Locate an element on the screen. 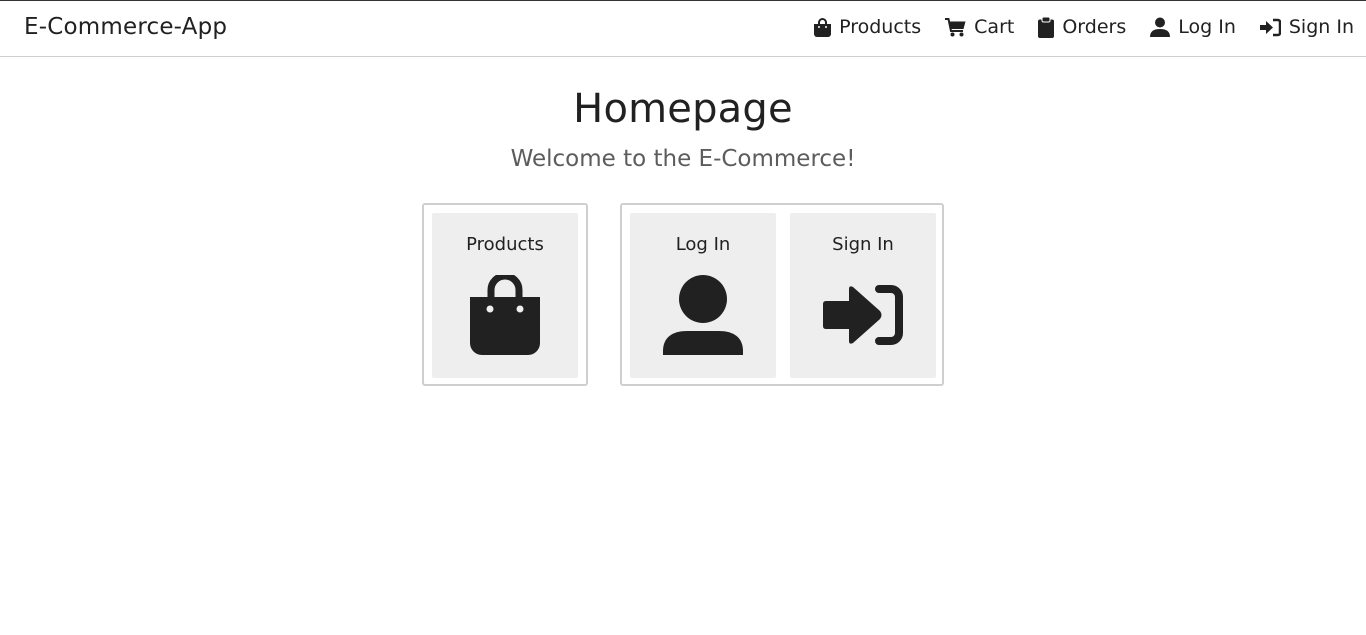 Image resolution: width=1366 pixels, height=635 pixels. nav-link-orders: Orders is located at coordinates (1082, 27).